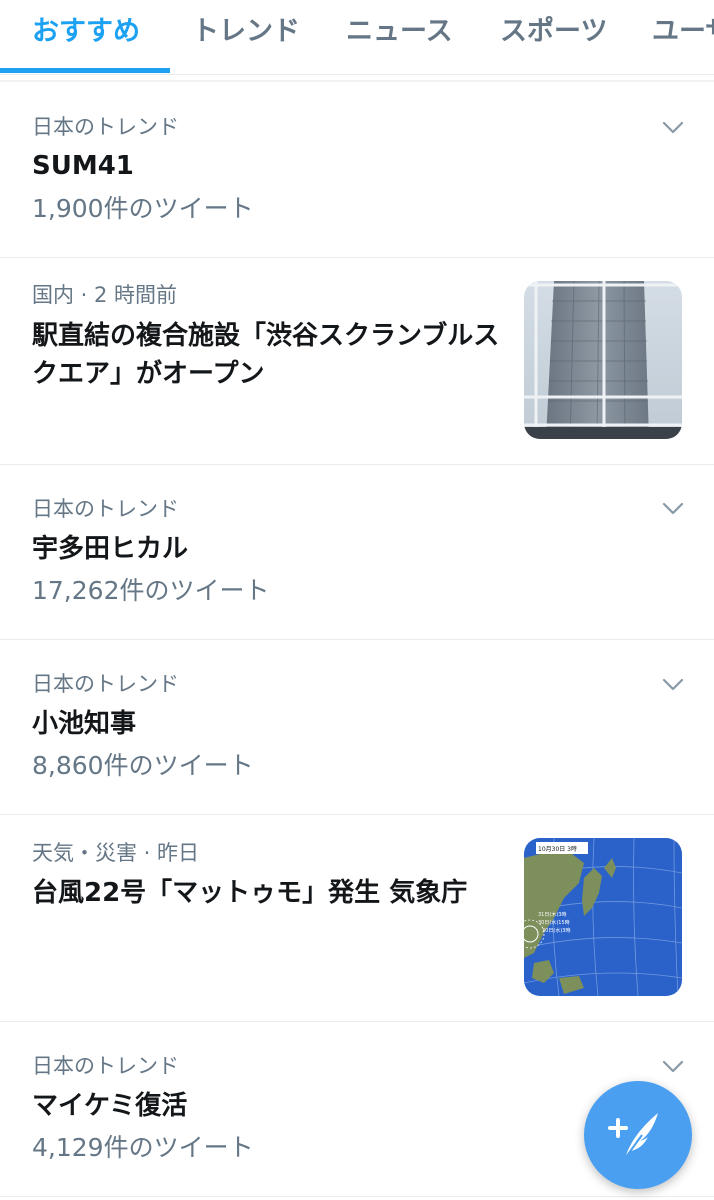  Describe the element at coordinates (554, 922) in the screenshot. I see `map-label: 30日(水)15時` at that location.